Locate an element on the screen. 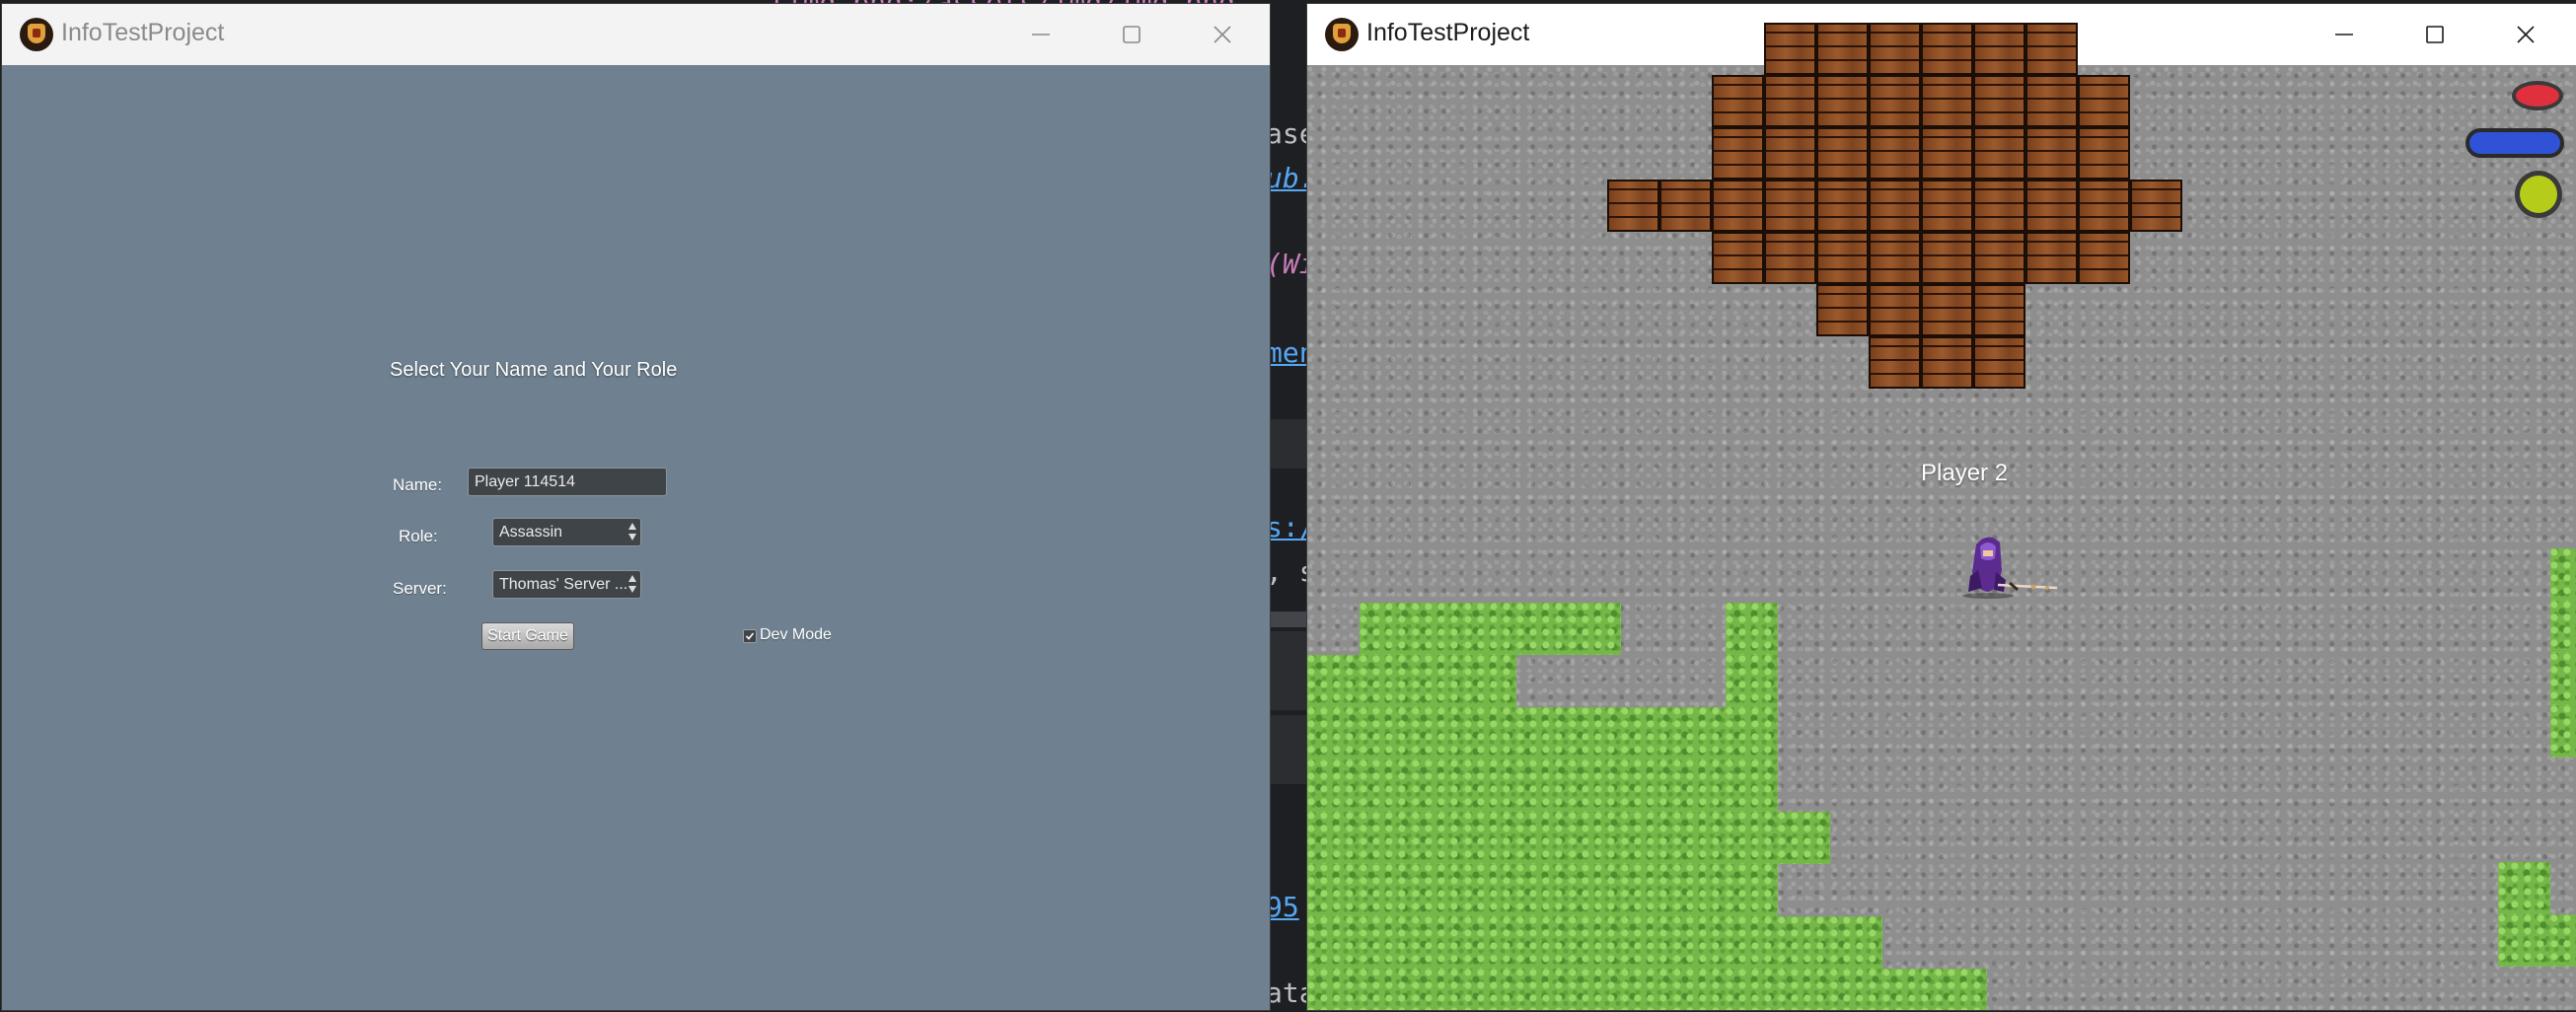 This screenshot has height=1012, width=2576. minimize-icon is located at coordinates (2344, 35).